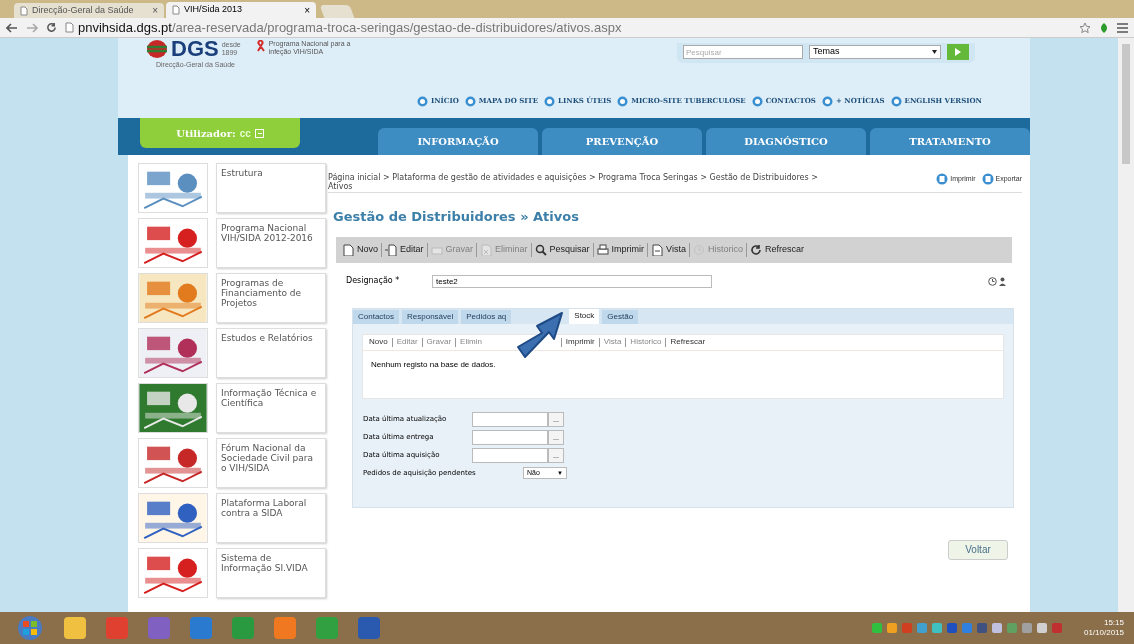 This screenshot has width=1134, height=644. I want to click on tab-title: VIH/Sida 2013, so click(214, 10).